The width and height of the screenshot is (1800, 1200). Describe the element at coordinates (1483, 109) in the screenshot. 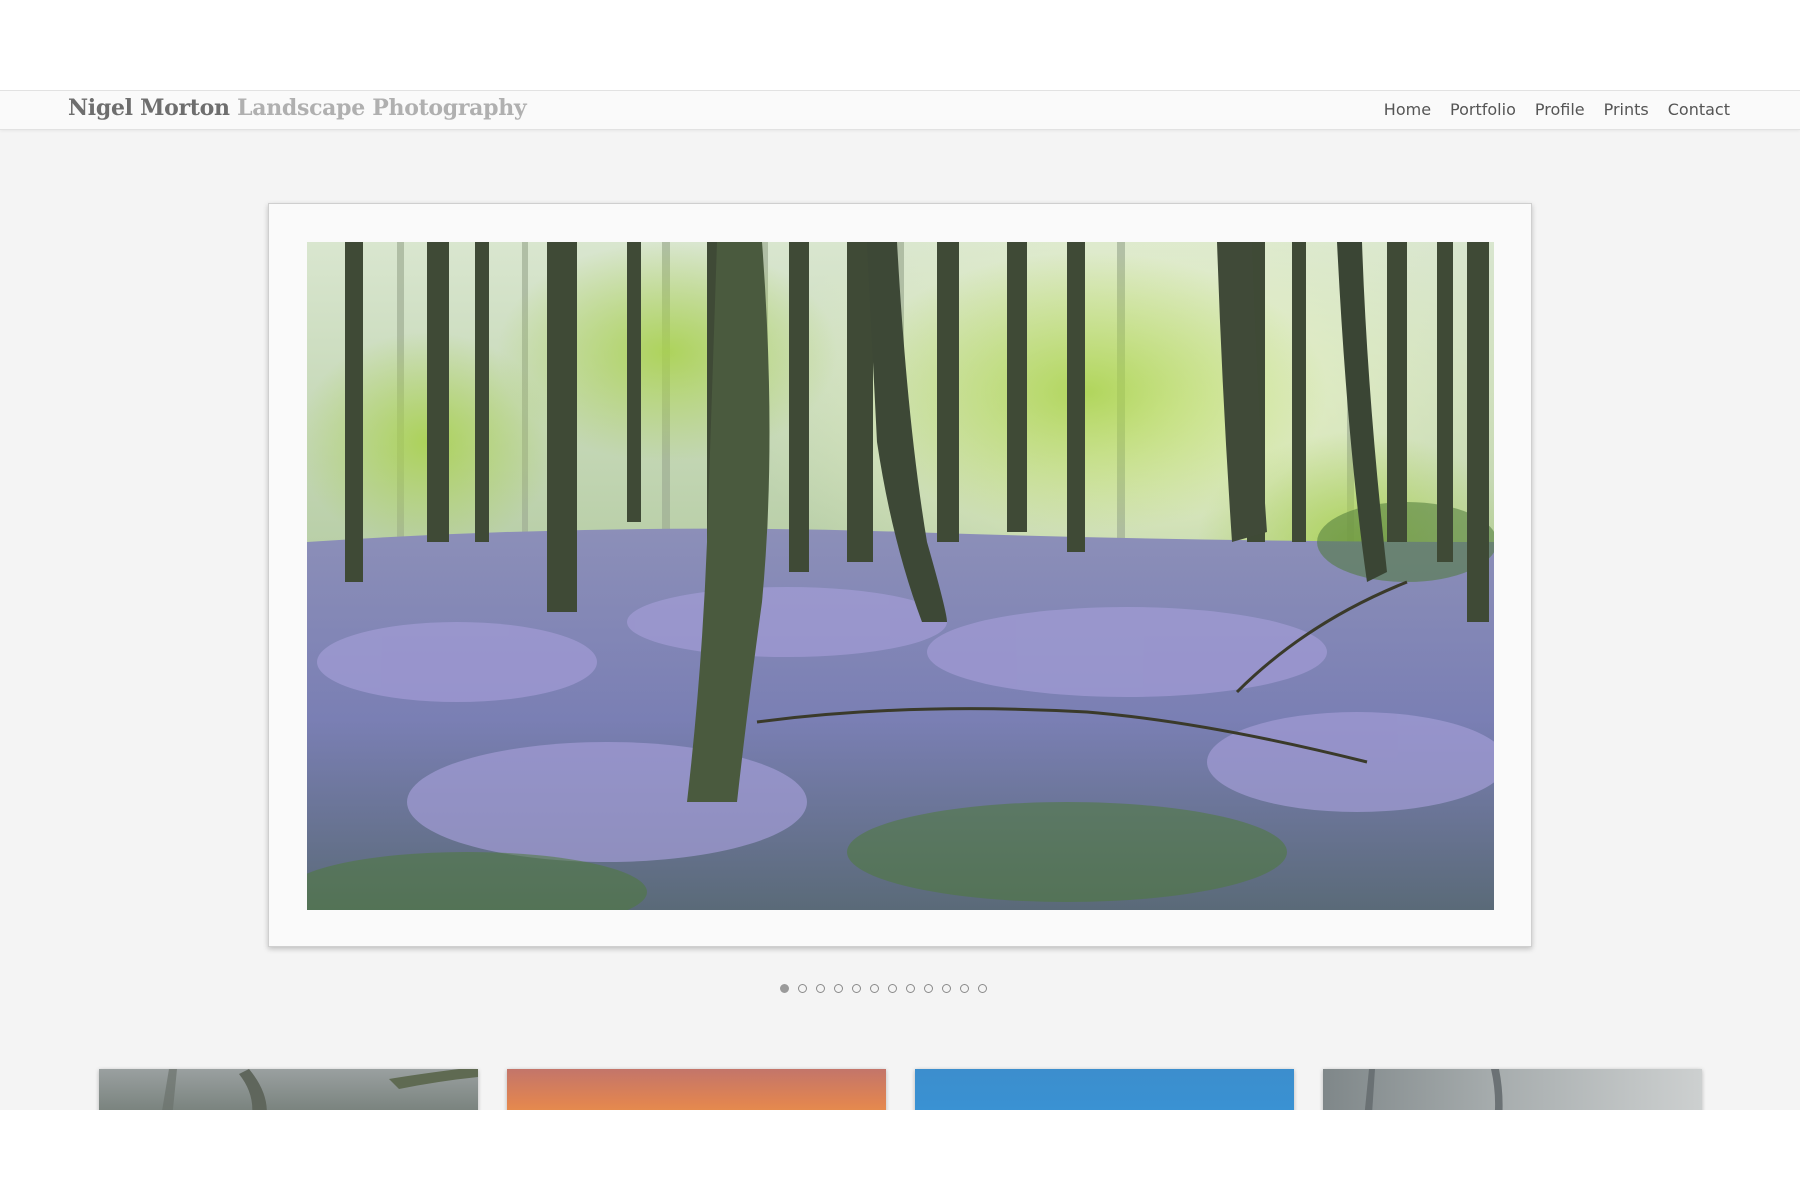

I see `nav-portfolio-link: Portfolio` at that location.